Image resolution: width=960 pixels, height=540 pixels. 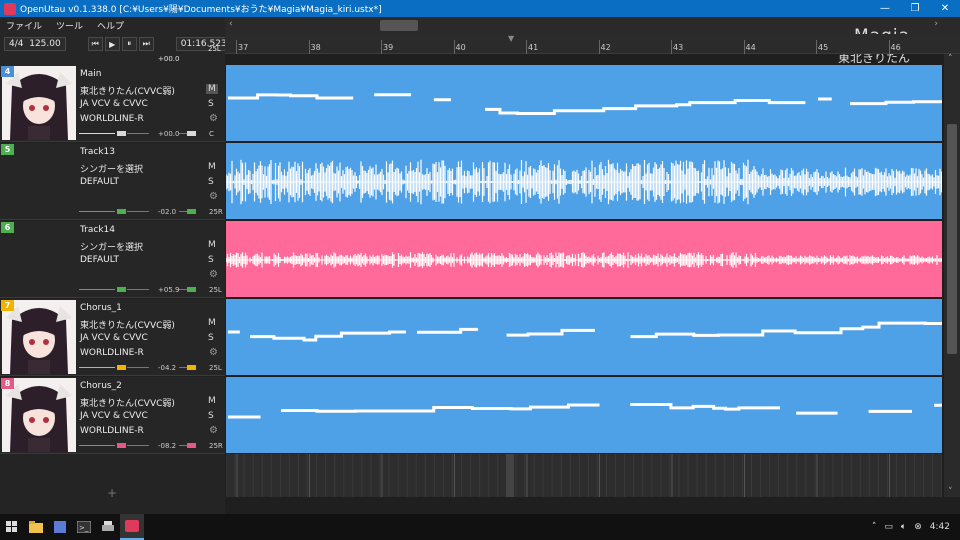 What do you see at coordinates (888, 527) in the screenshot?
I see `network-icon: ▭` at bounding box center [888, 527].